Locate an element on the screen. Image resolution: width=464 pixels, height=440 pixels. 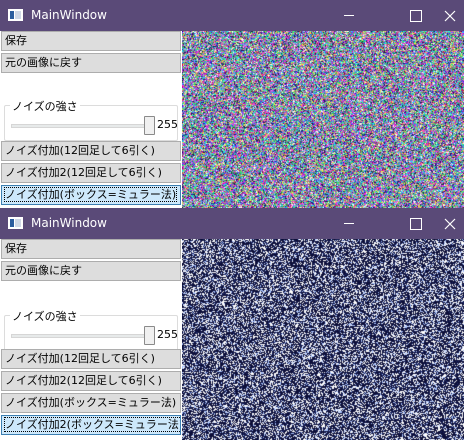
add-noise-2-box-muller-label: ノイズ付加2(ボックス=ミュラー法) is located at coordinates (91, 424).